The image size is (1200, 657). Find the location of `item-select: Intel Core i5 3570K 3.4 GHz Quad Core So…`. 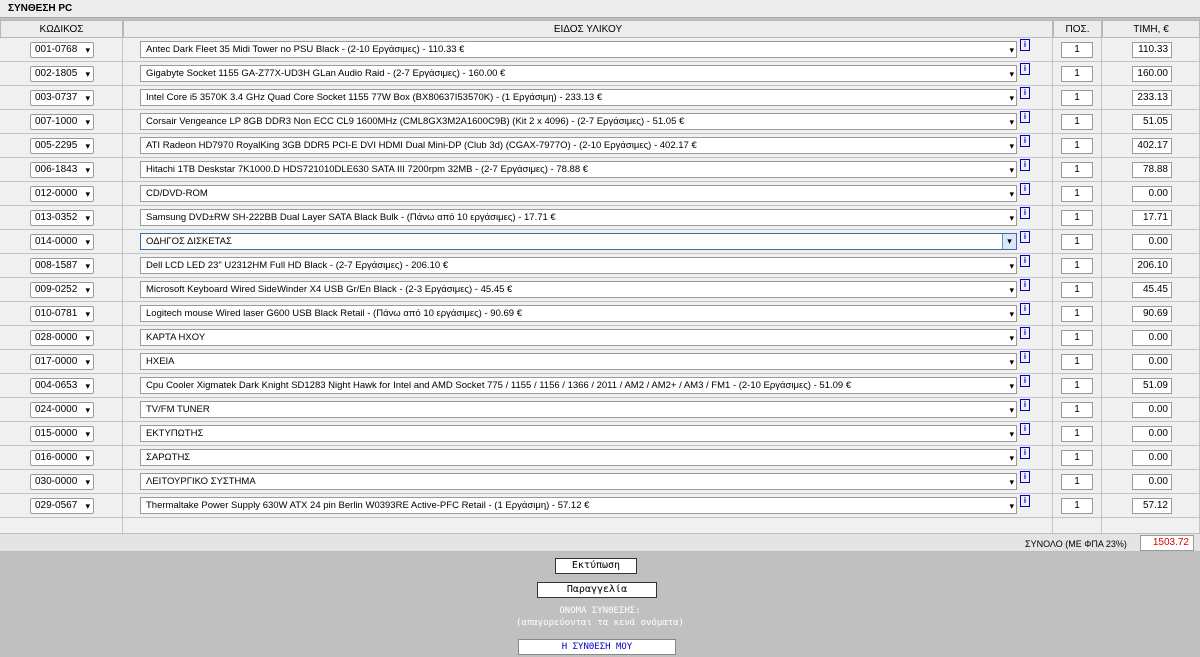

item-select: Intel Core i5 3570K 3.4 GHz Quad Core So… is located at coordinates (578, 97).